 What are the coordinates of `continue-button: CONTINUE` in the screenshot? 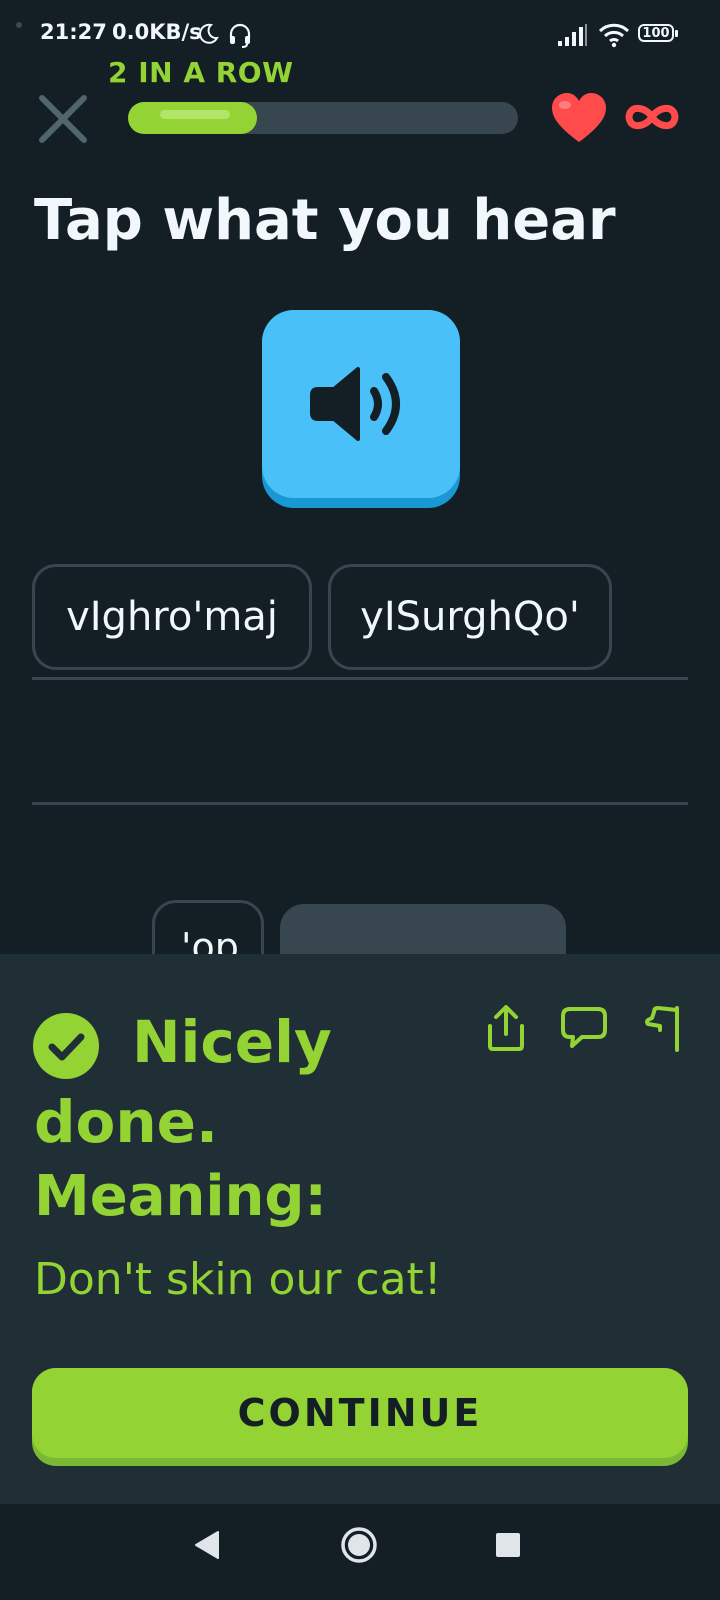 It's located at (360, 1417).